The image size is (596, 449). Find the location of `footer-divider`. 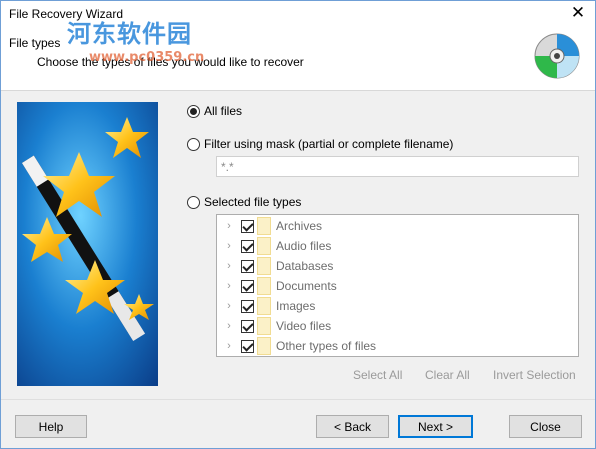

footer-divider is located at coordinates (298, 399).